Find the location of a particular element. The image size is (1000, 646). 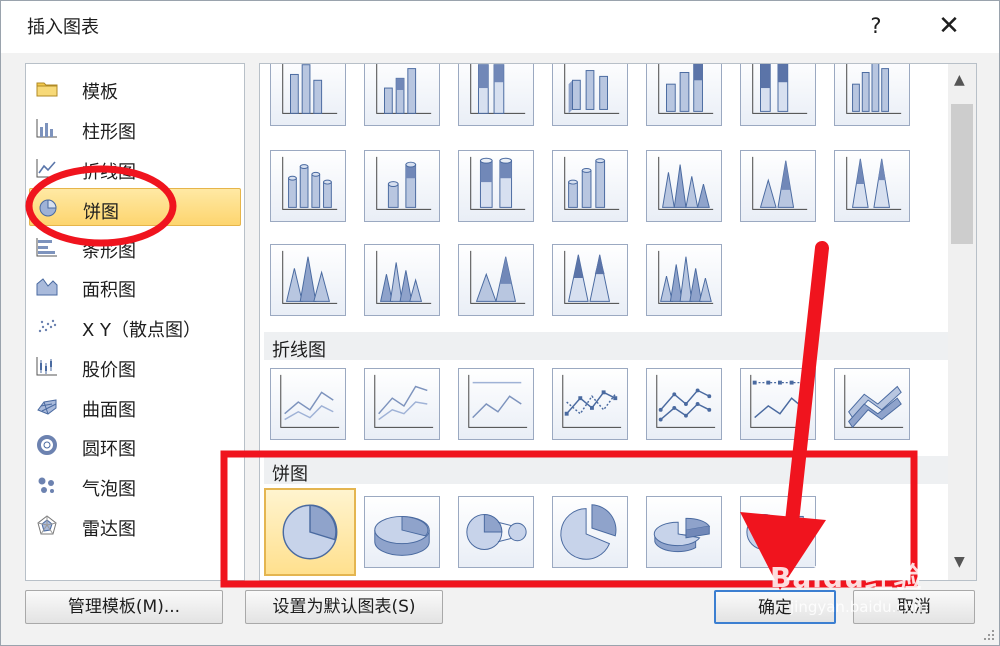

stock-chart-icon is located at coordinates (47, 366).